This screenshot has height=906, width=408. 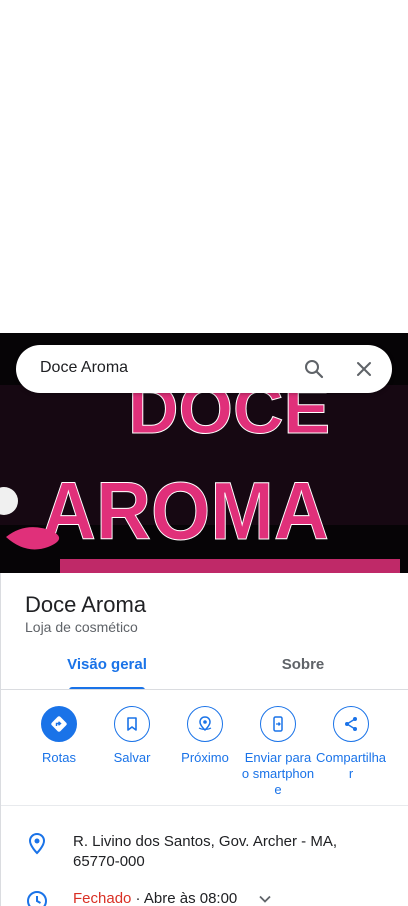 I want to click on search-input: Doce Aroma, so click(x=84, y=368).